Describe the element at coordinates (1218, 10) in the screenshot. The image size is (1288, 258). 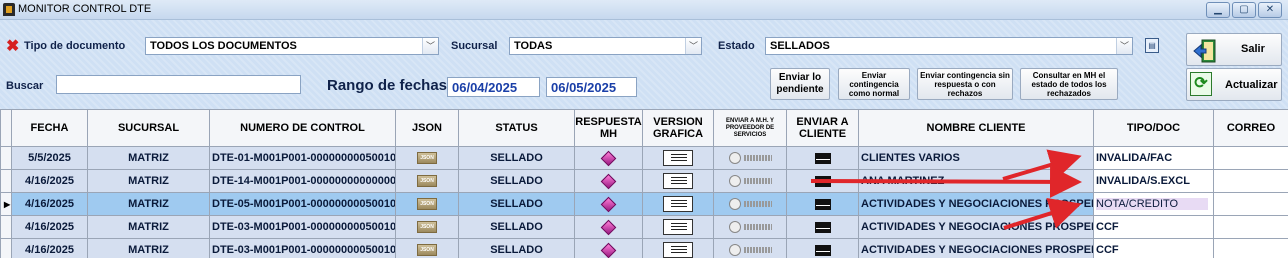
I see `minimize-button: ▁` at that location.